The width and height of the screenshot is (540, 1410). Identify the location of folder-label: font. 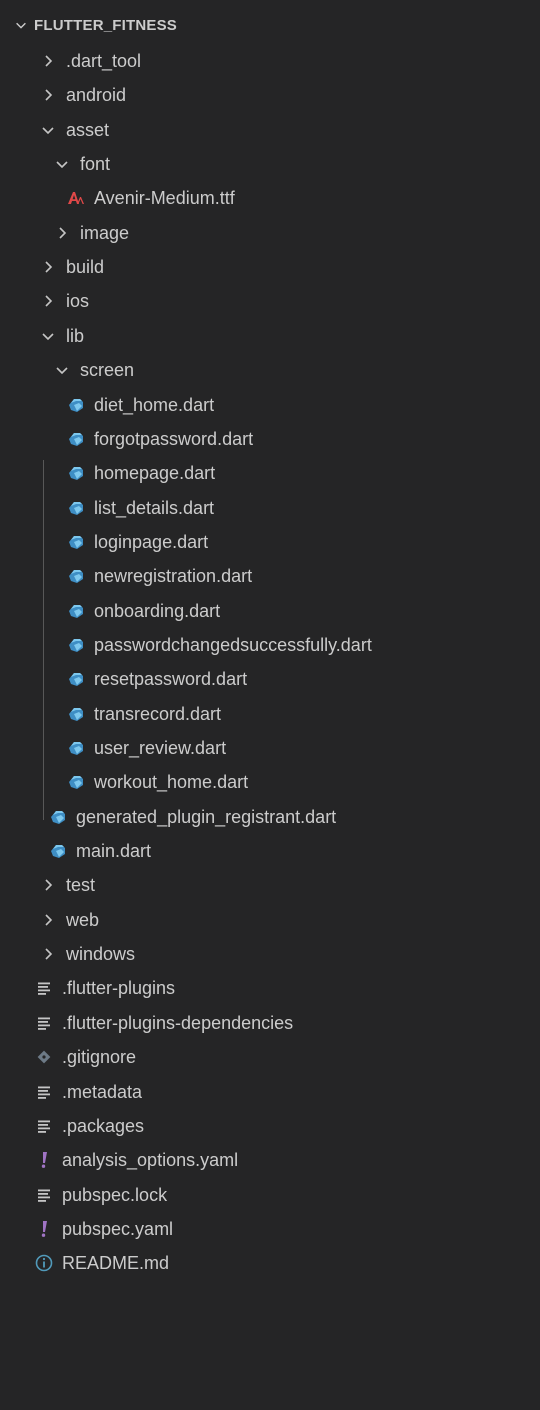
(95, 164).